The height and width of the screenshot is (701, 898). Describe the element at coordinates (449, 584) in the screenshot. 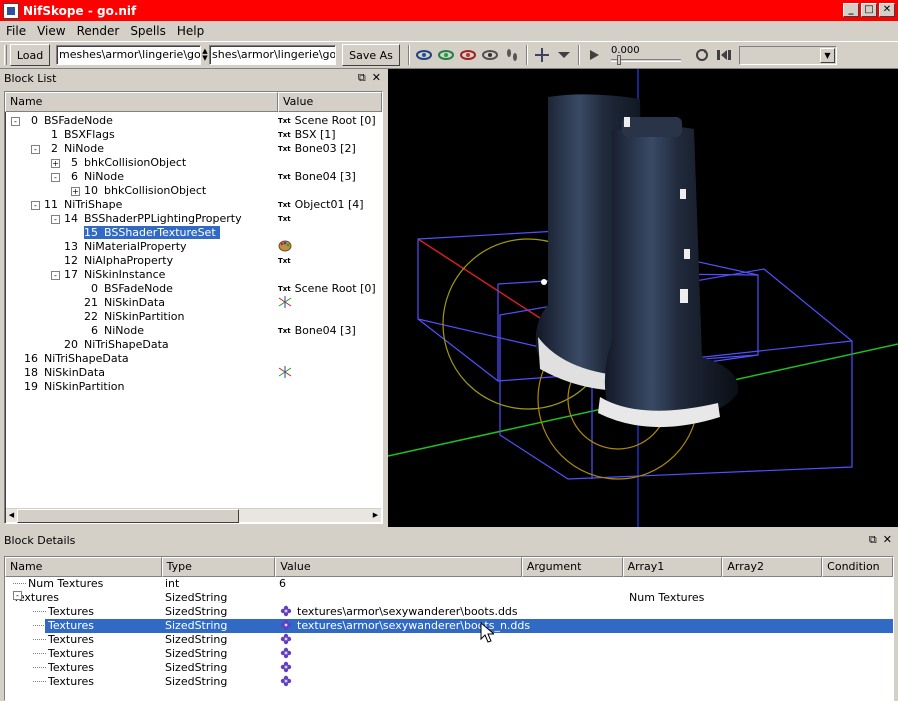

I see `detail-row: Num Textures int 6` at that location.